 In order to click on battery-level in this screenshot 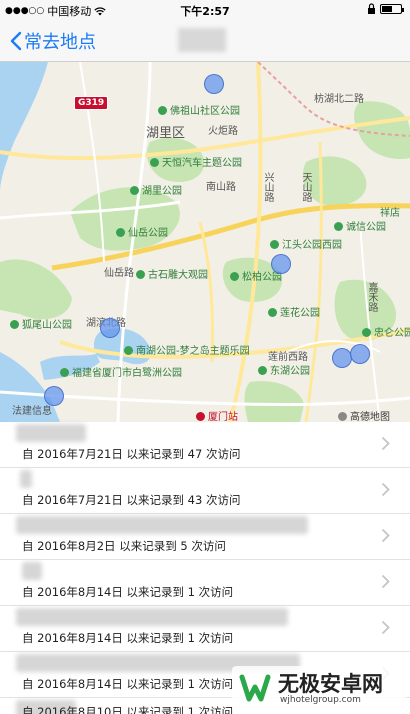, I will do `click(387, 8)`.